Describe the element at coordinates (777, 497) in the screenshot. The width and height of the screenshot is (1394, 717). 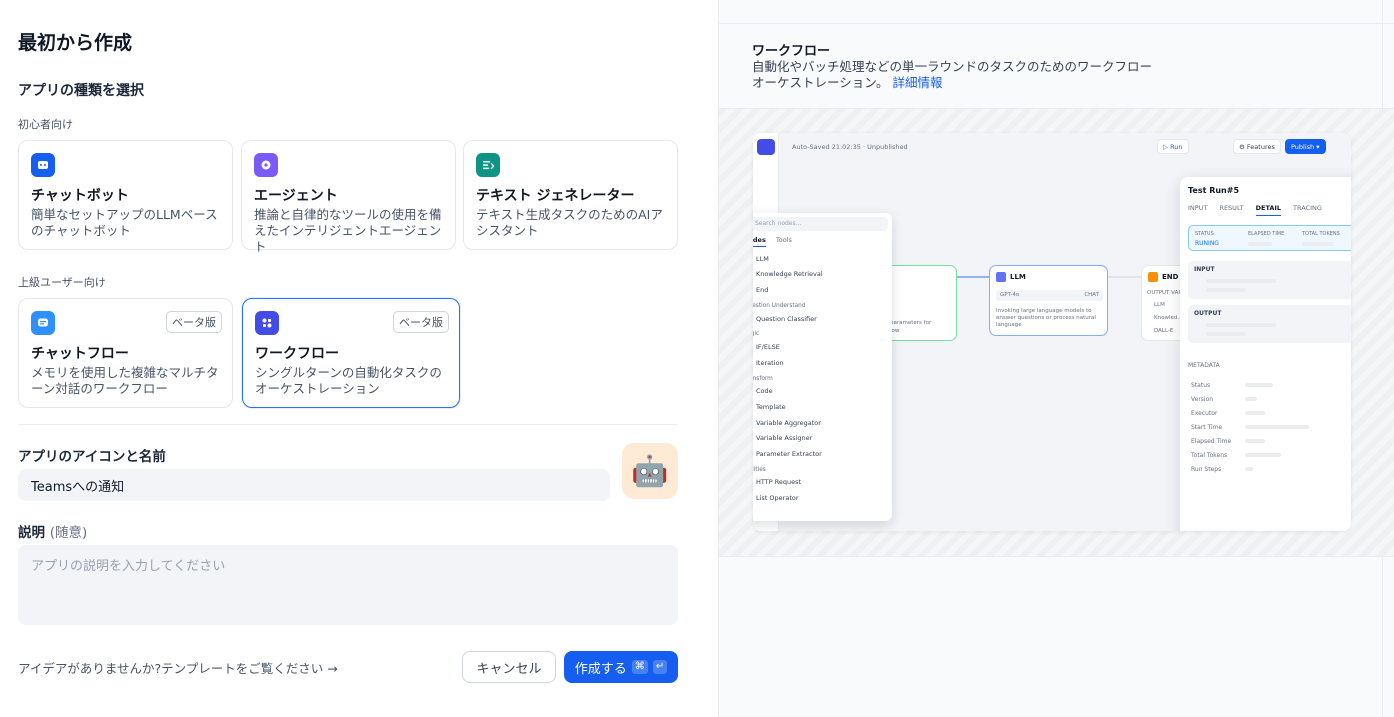
I see `node-item-label: List Operator` at that location.